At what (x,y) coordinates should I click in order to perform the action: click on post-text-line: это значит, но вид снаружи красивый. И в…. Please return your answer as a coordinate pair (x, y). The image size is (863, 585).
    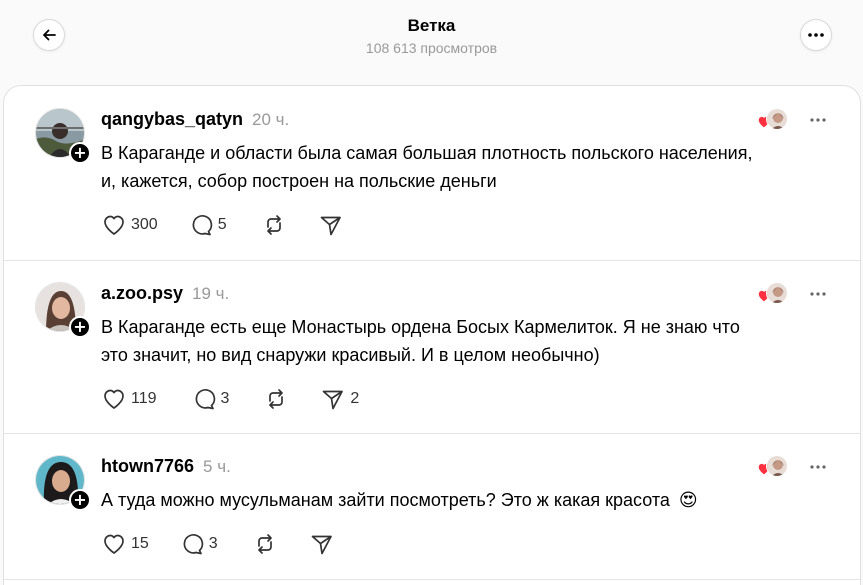
    Looking at the image, I should click on (350, 355).